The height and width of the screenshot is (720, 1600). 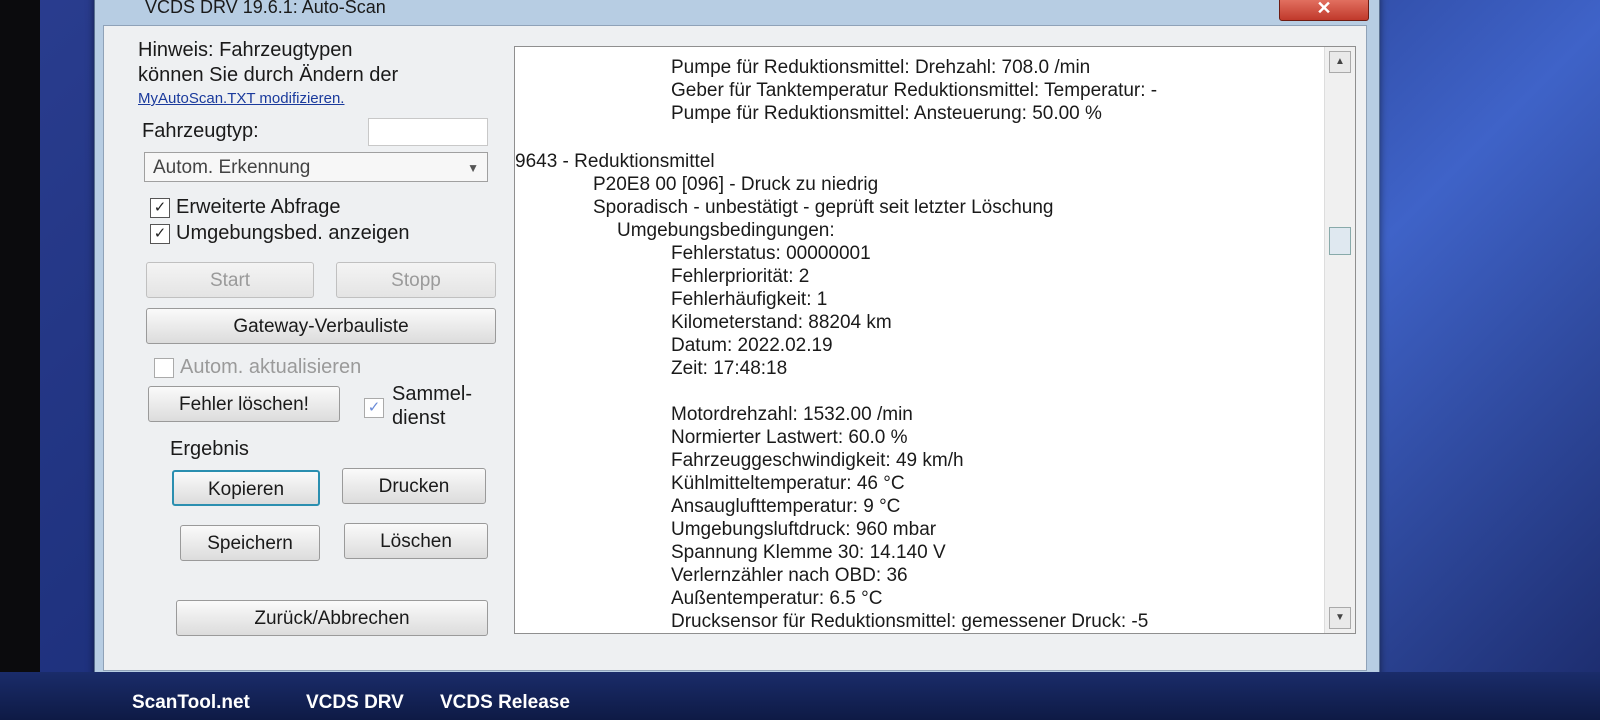 I want to click on chevron-down-icon: ▼, so click(x=473, y=168).